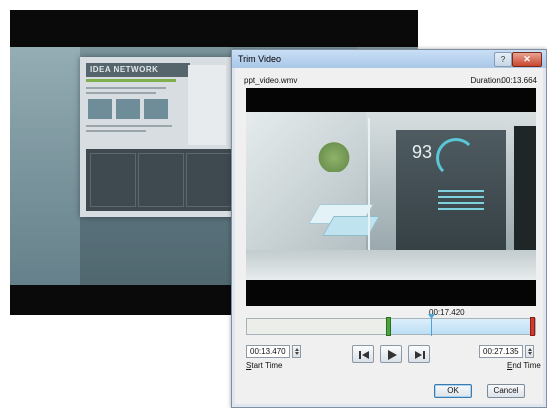 This screenshot has width=547, height=408. I want to click on blurred-left-edge, so click(45, 166).